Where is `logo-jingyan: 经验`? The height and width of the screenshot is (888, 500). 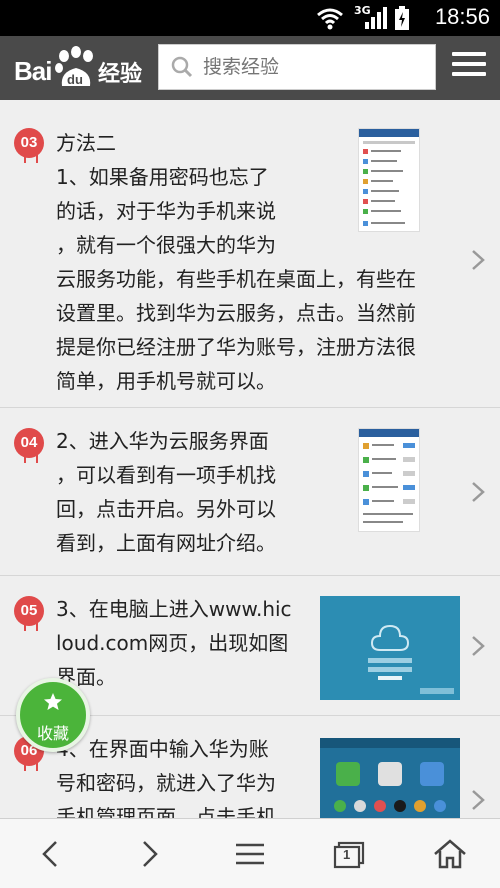 logo-jingyan: 经验 is located at coordinates (120, 74).